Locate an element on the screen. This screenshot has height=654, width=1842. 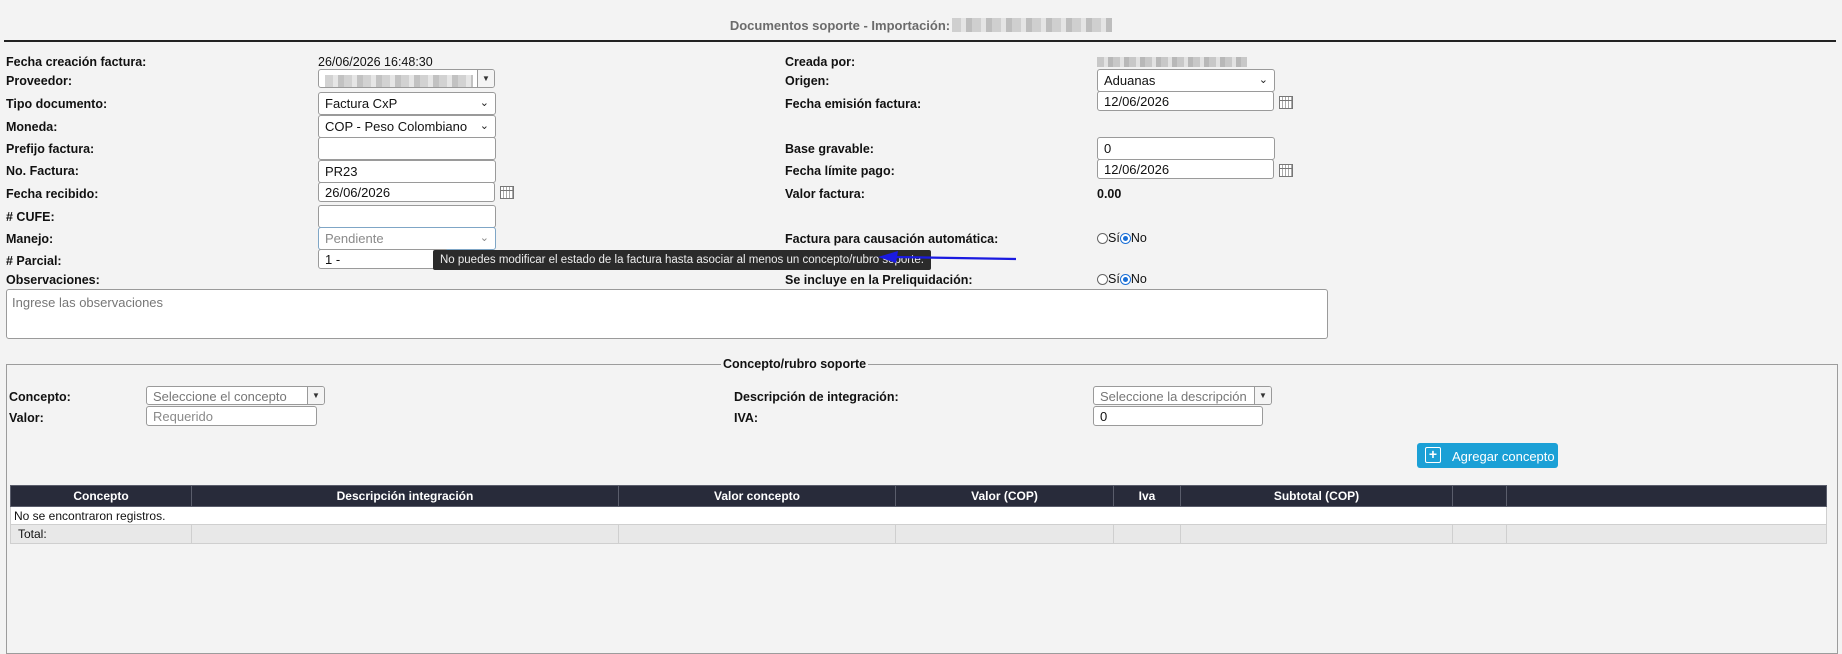
plus-icon: + is located at coordinates (1433, 455).